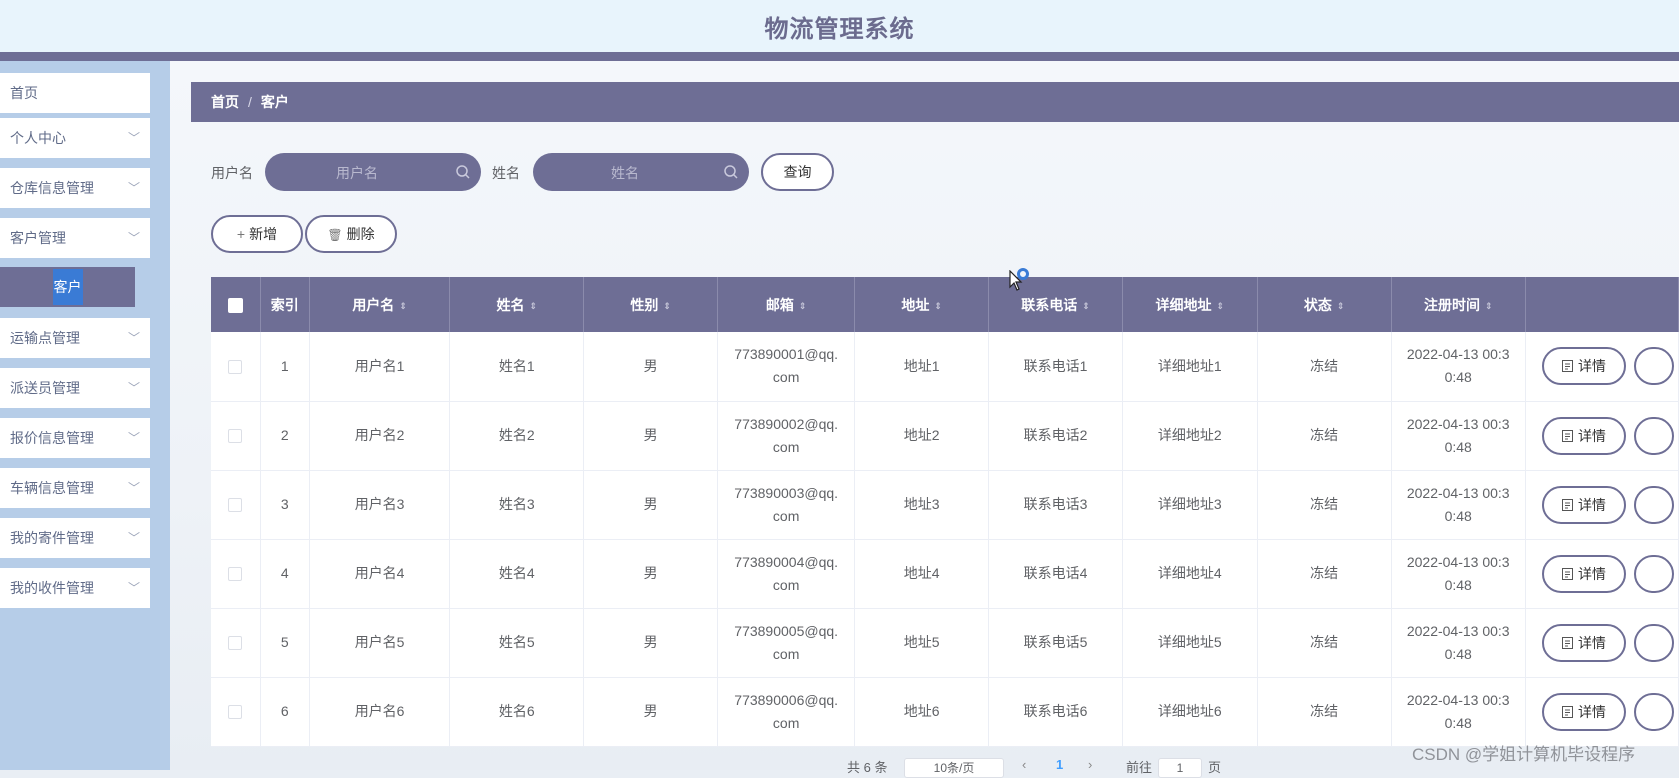 The width and height of the screenshot is (1679, 778). Describe the element at coordinates (935, 102) in the screenshot. I see `breadcrumb: 首页 / 客户` at that location.